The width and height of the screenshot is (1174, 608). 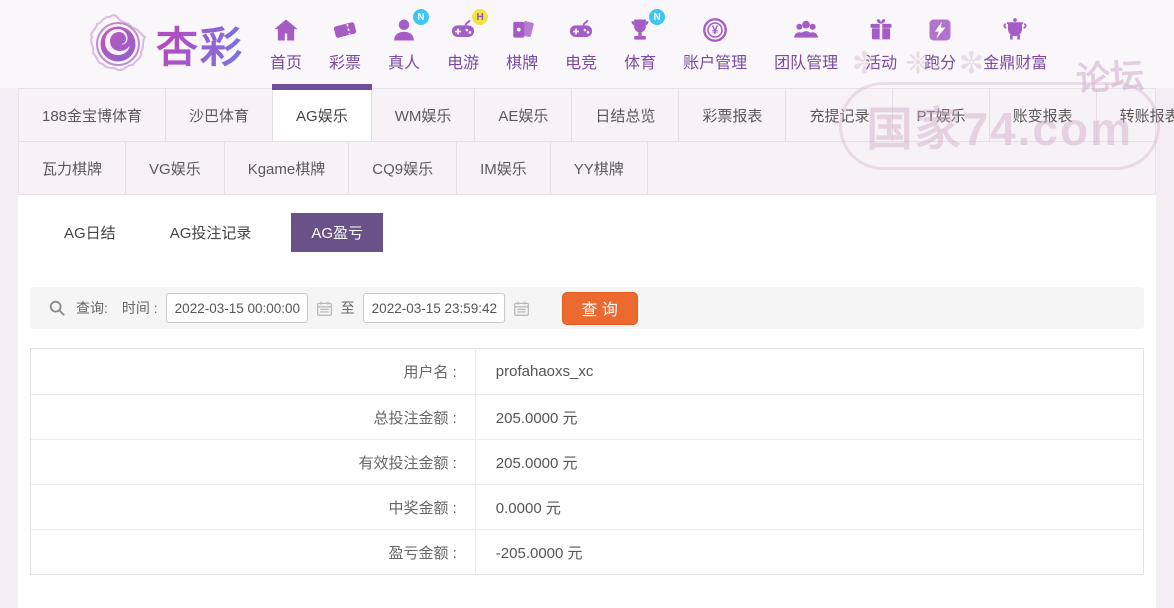 I want to click on report-tab: VG娱乐, so click(x=175, y=168).